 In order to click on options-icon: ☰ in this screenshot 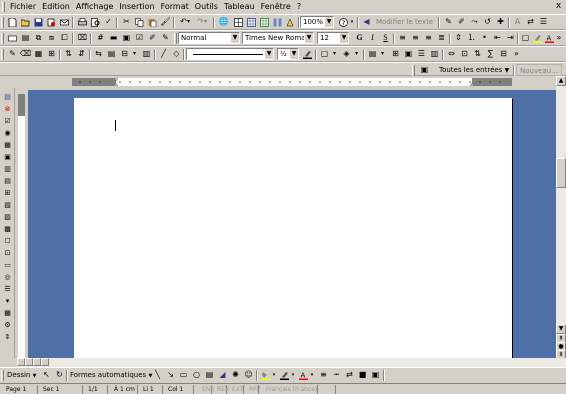, I will do `click(543, 22)`.